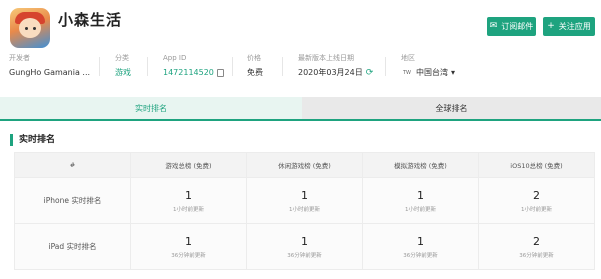 The width and height of the screenshot is (601, 279). I want to click on subscribe-email-label: 订阅邮件, so click(517, 26).